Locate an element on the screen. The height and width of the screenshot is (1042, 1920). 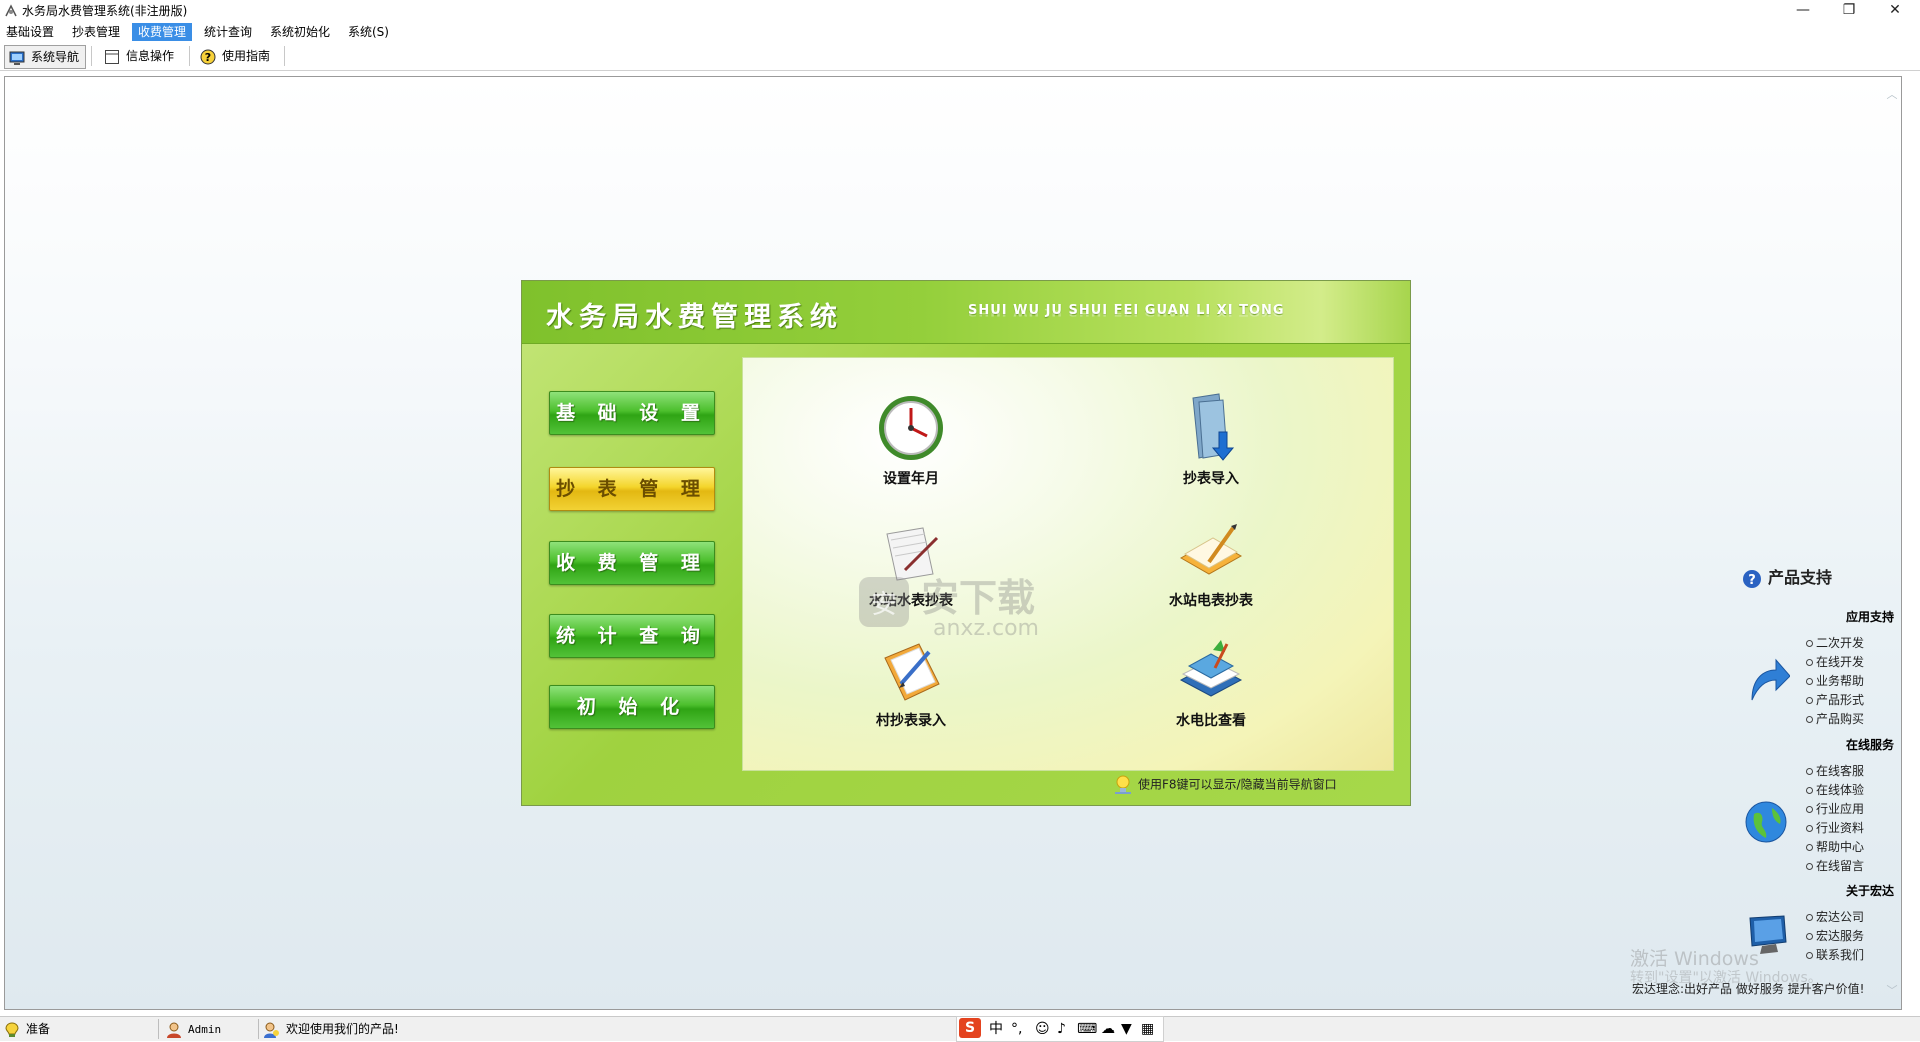
meter-import-item: 抄表导入 is located at coordinates (1211, 440).